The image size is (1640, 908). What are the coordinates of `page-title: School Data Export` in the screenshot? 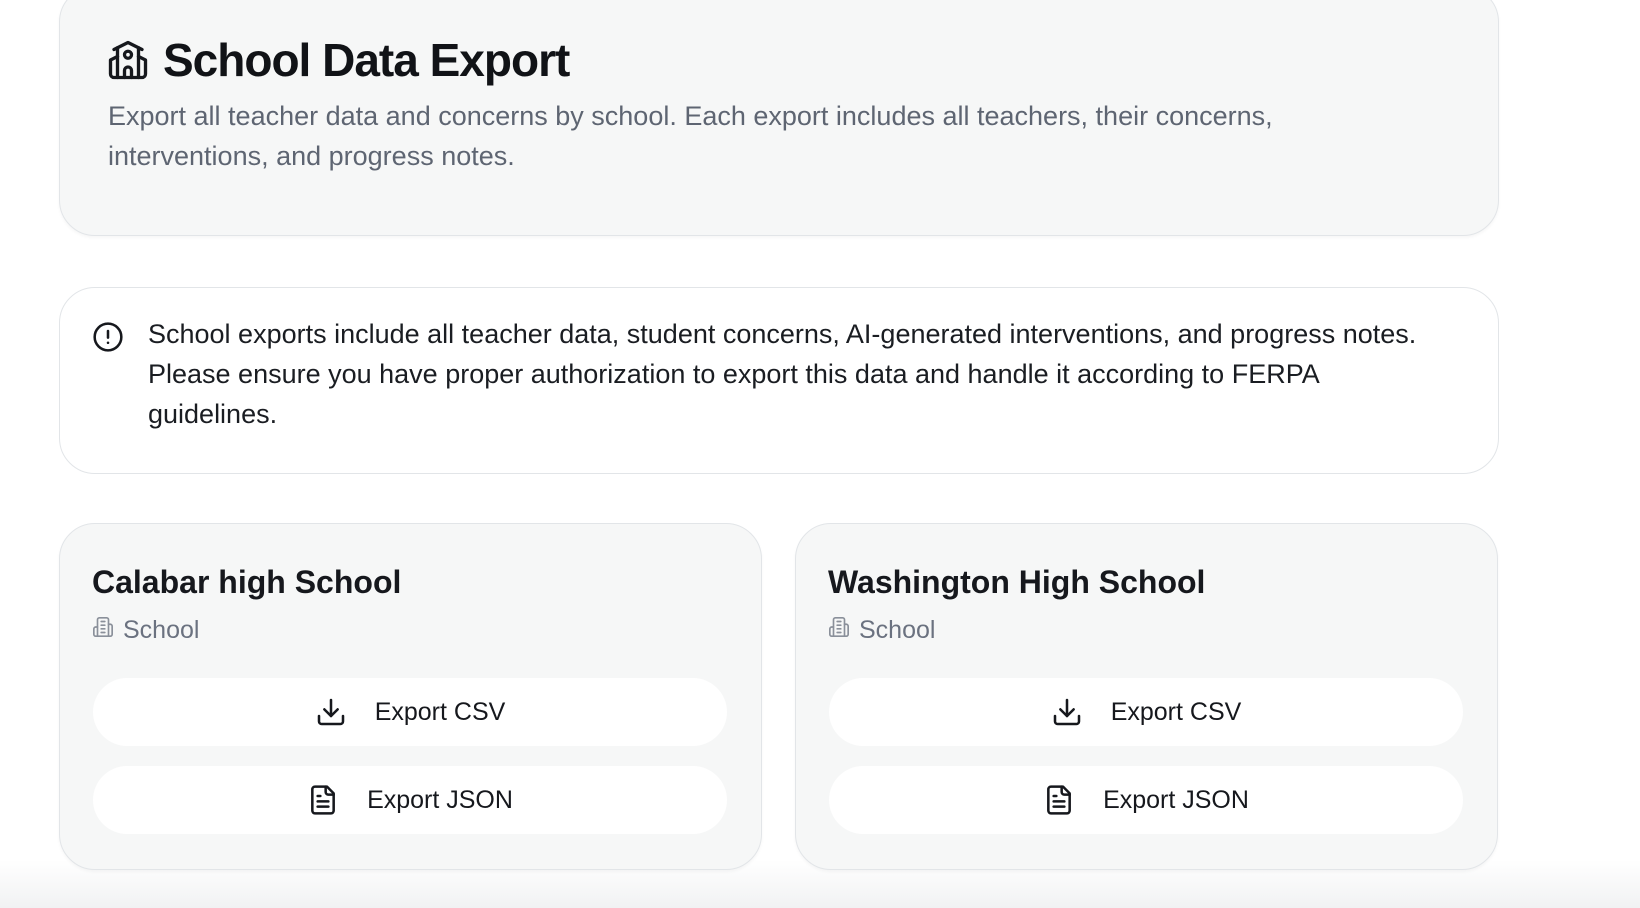 It's located at (366, 60).